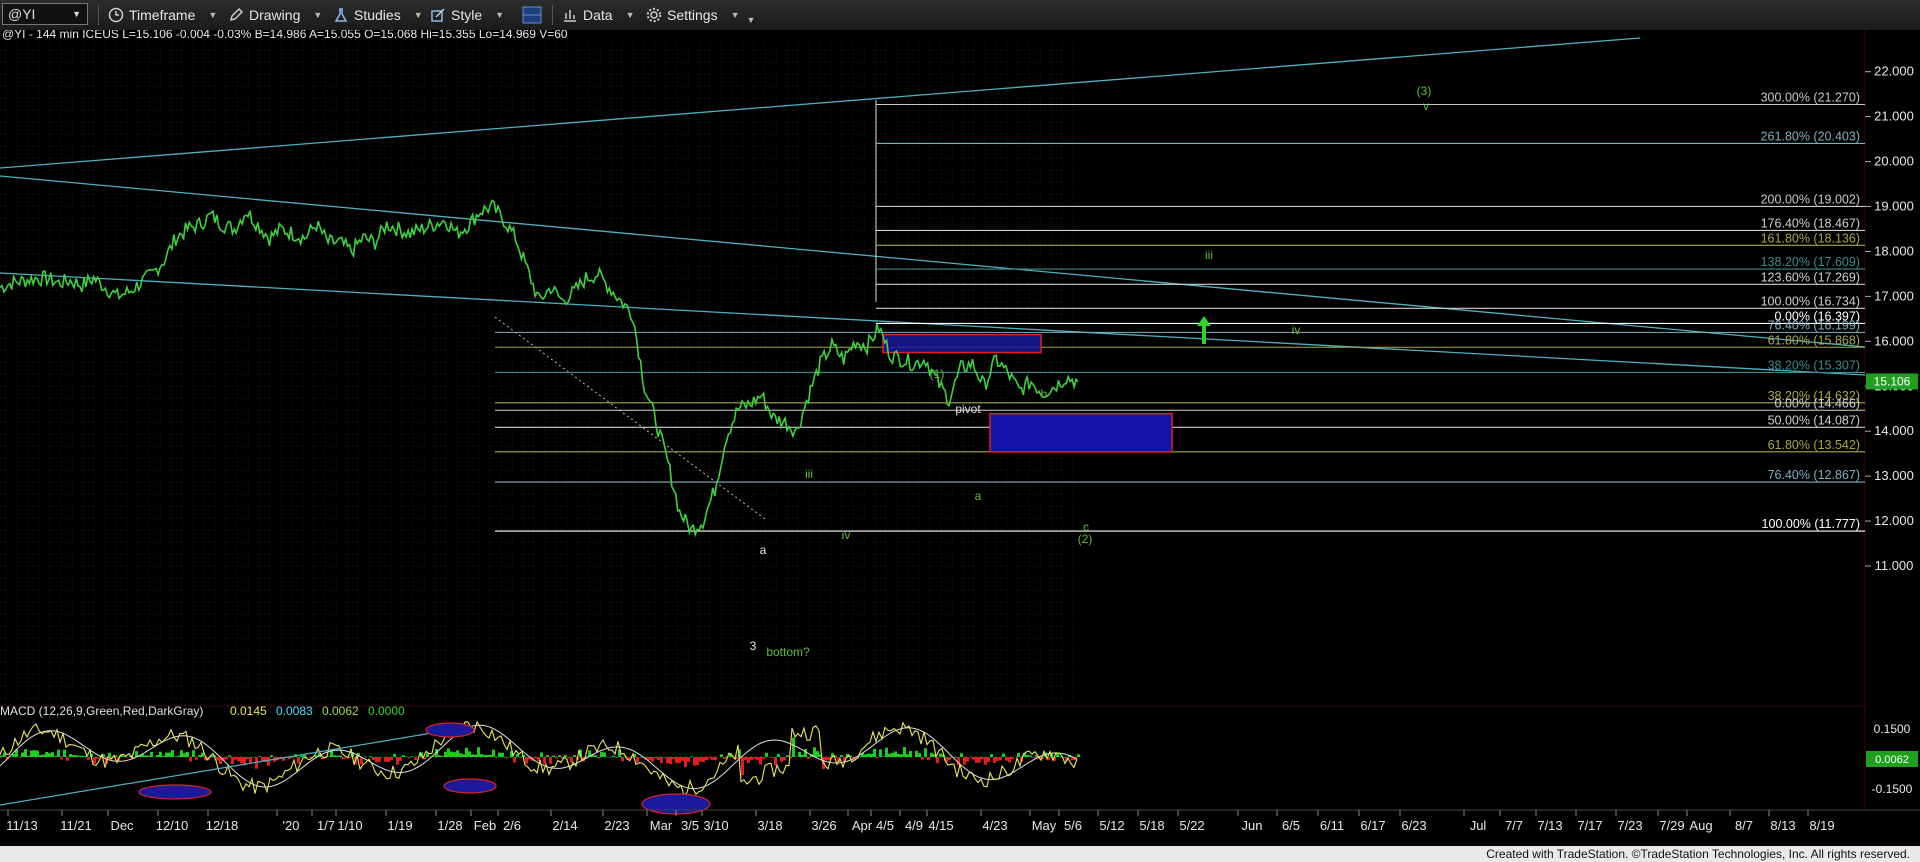  I want to click on studies-label: Studies, so click(377, 15).